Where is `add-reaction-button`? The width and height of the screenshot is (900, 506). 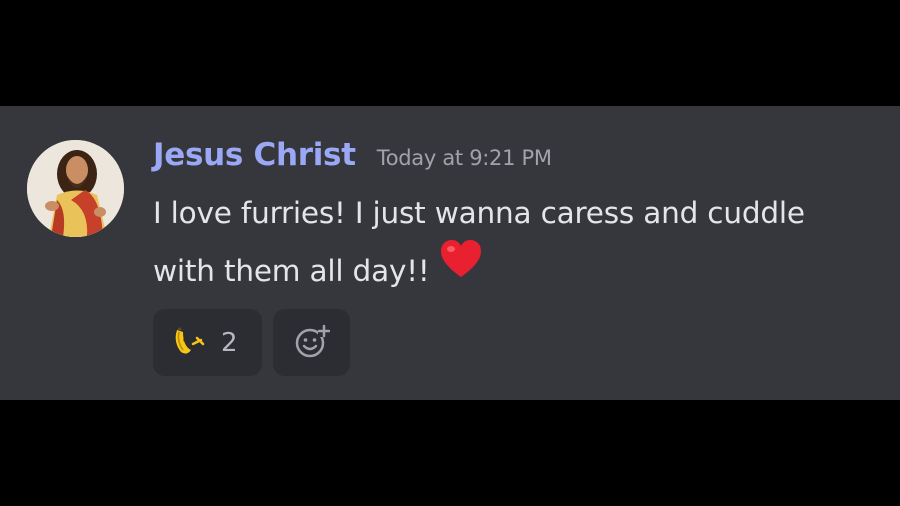 add-reaction-button is located at coordinates (311, 342).